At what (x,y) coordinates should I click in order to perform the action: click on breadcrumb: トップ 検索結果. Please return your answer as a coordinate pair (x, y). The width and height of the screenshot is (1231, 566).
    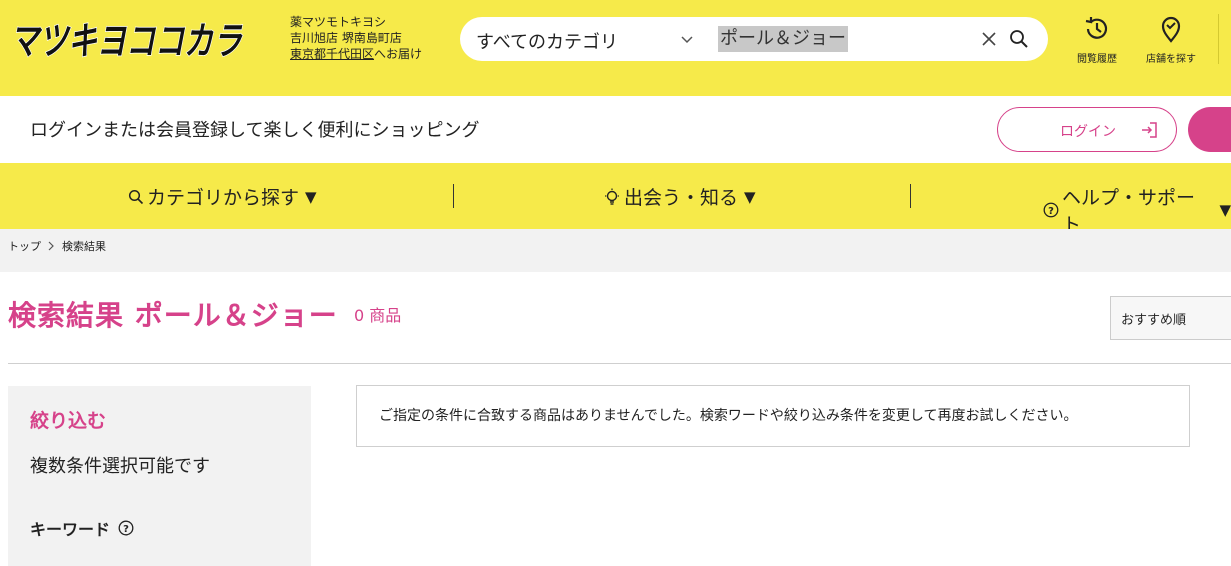
    Looking at the image, I should click on (57, 246).